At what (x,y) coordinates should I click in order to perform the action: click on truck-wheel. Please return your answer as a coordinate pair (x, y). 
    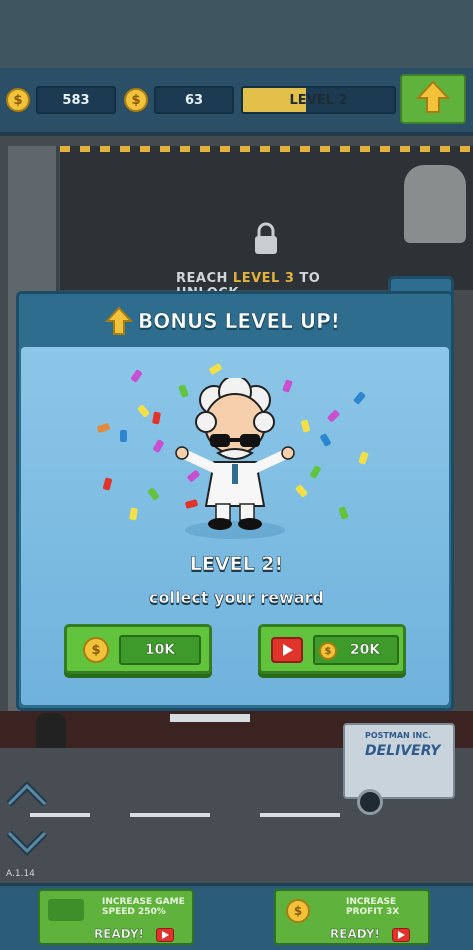
    Looking at the image, I should click on (370, 802).